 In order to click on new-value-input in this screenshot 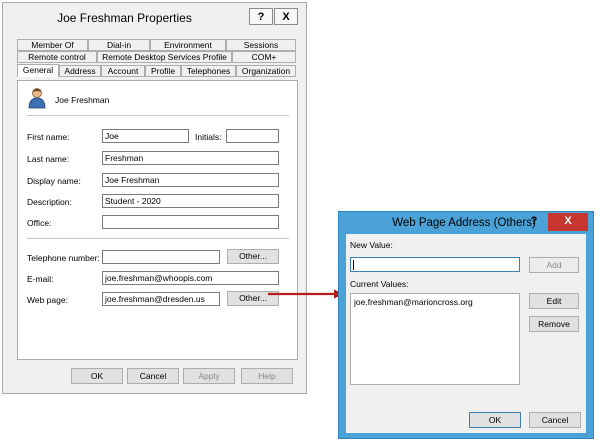, I will do `click(435, 264)`.